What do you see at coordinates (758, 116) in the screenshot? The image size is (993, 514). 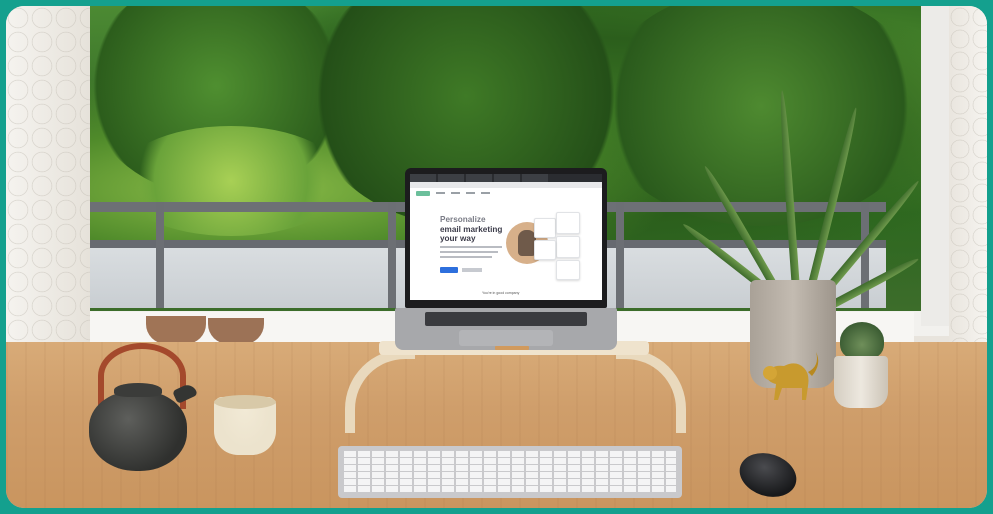 I see `tree-foliage` at bounding box center [758, 116].